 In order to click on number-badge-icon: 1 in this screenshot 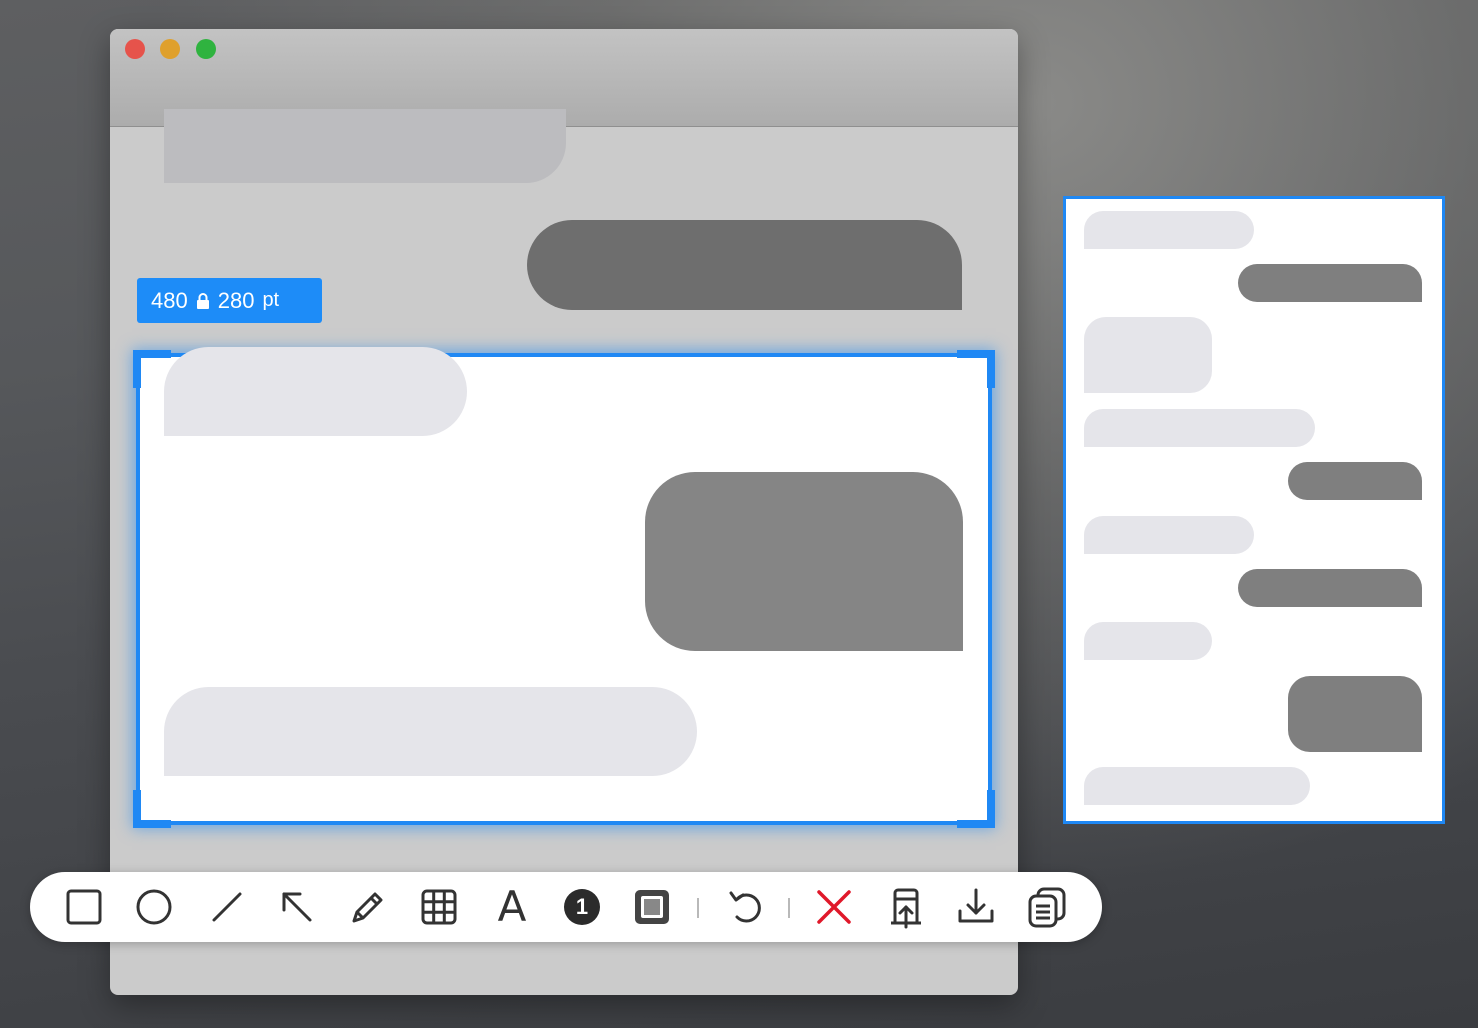, I will do `click(582, 907)`.